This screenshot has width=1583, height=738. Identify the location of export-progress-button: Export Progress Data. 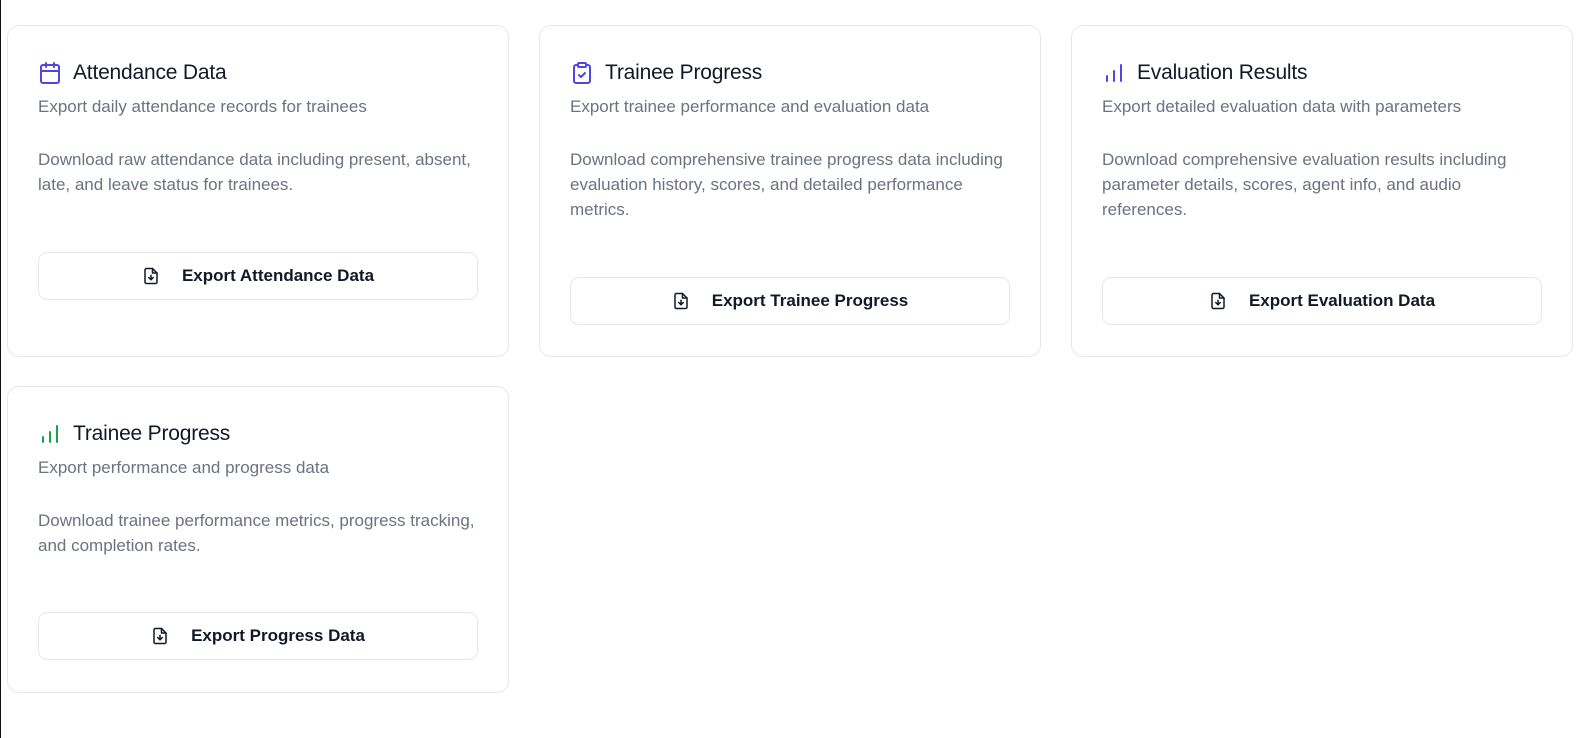
(258, 636).